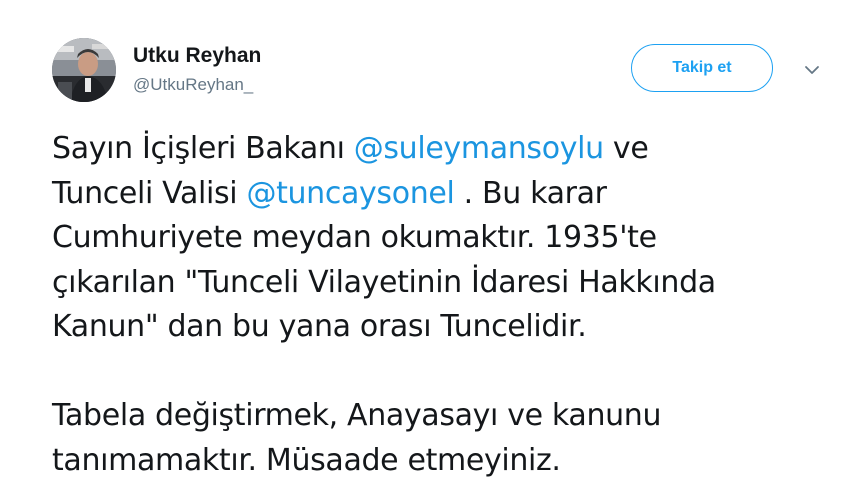  I want to click on tweet-line: Sayın İçişleri Bakanı @suleymansoylu ve, so click(447, 149).